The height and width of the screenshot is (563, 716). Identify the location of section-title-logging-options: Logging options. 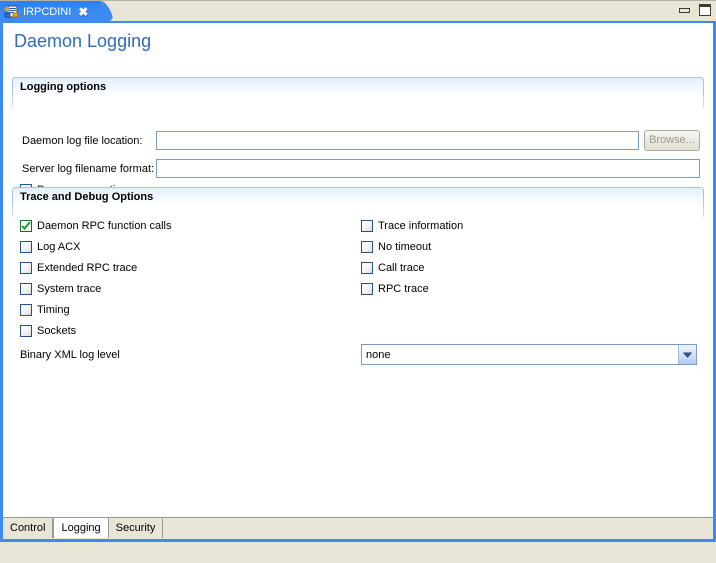
(63, 87).